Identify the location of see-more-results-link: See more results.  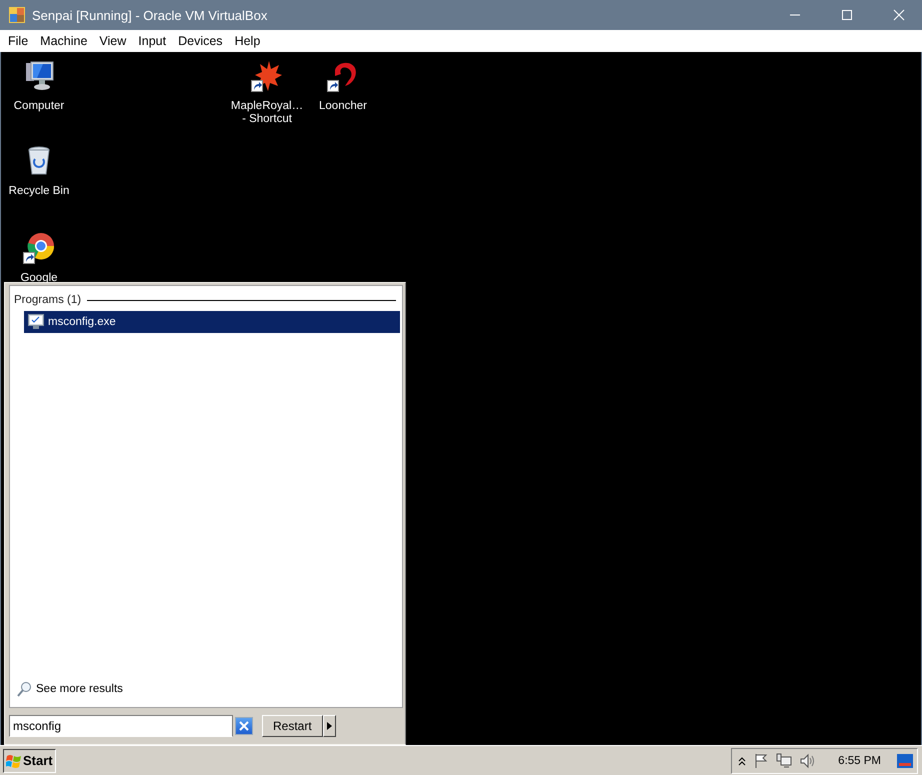
(208, 689).